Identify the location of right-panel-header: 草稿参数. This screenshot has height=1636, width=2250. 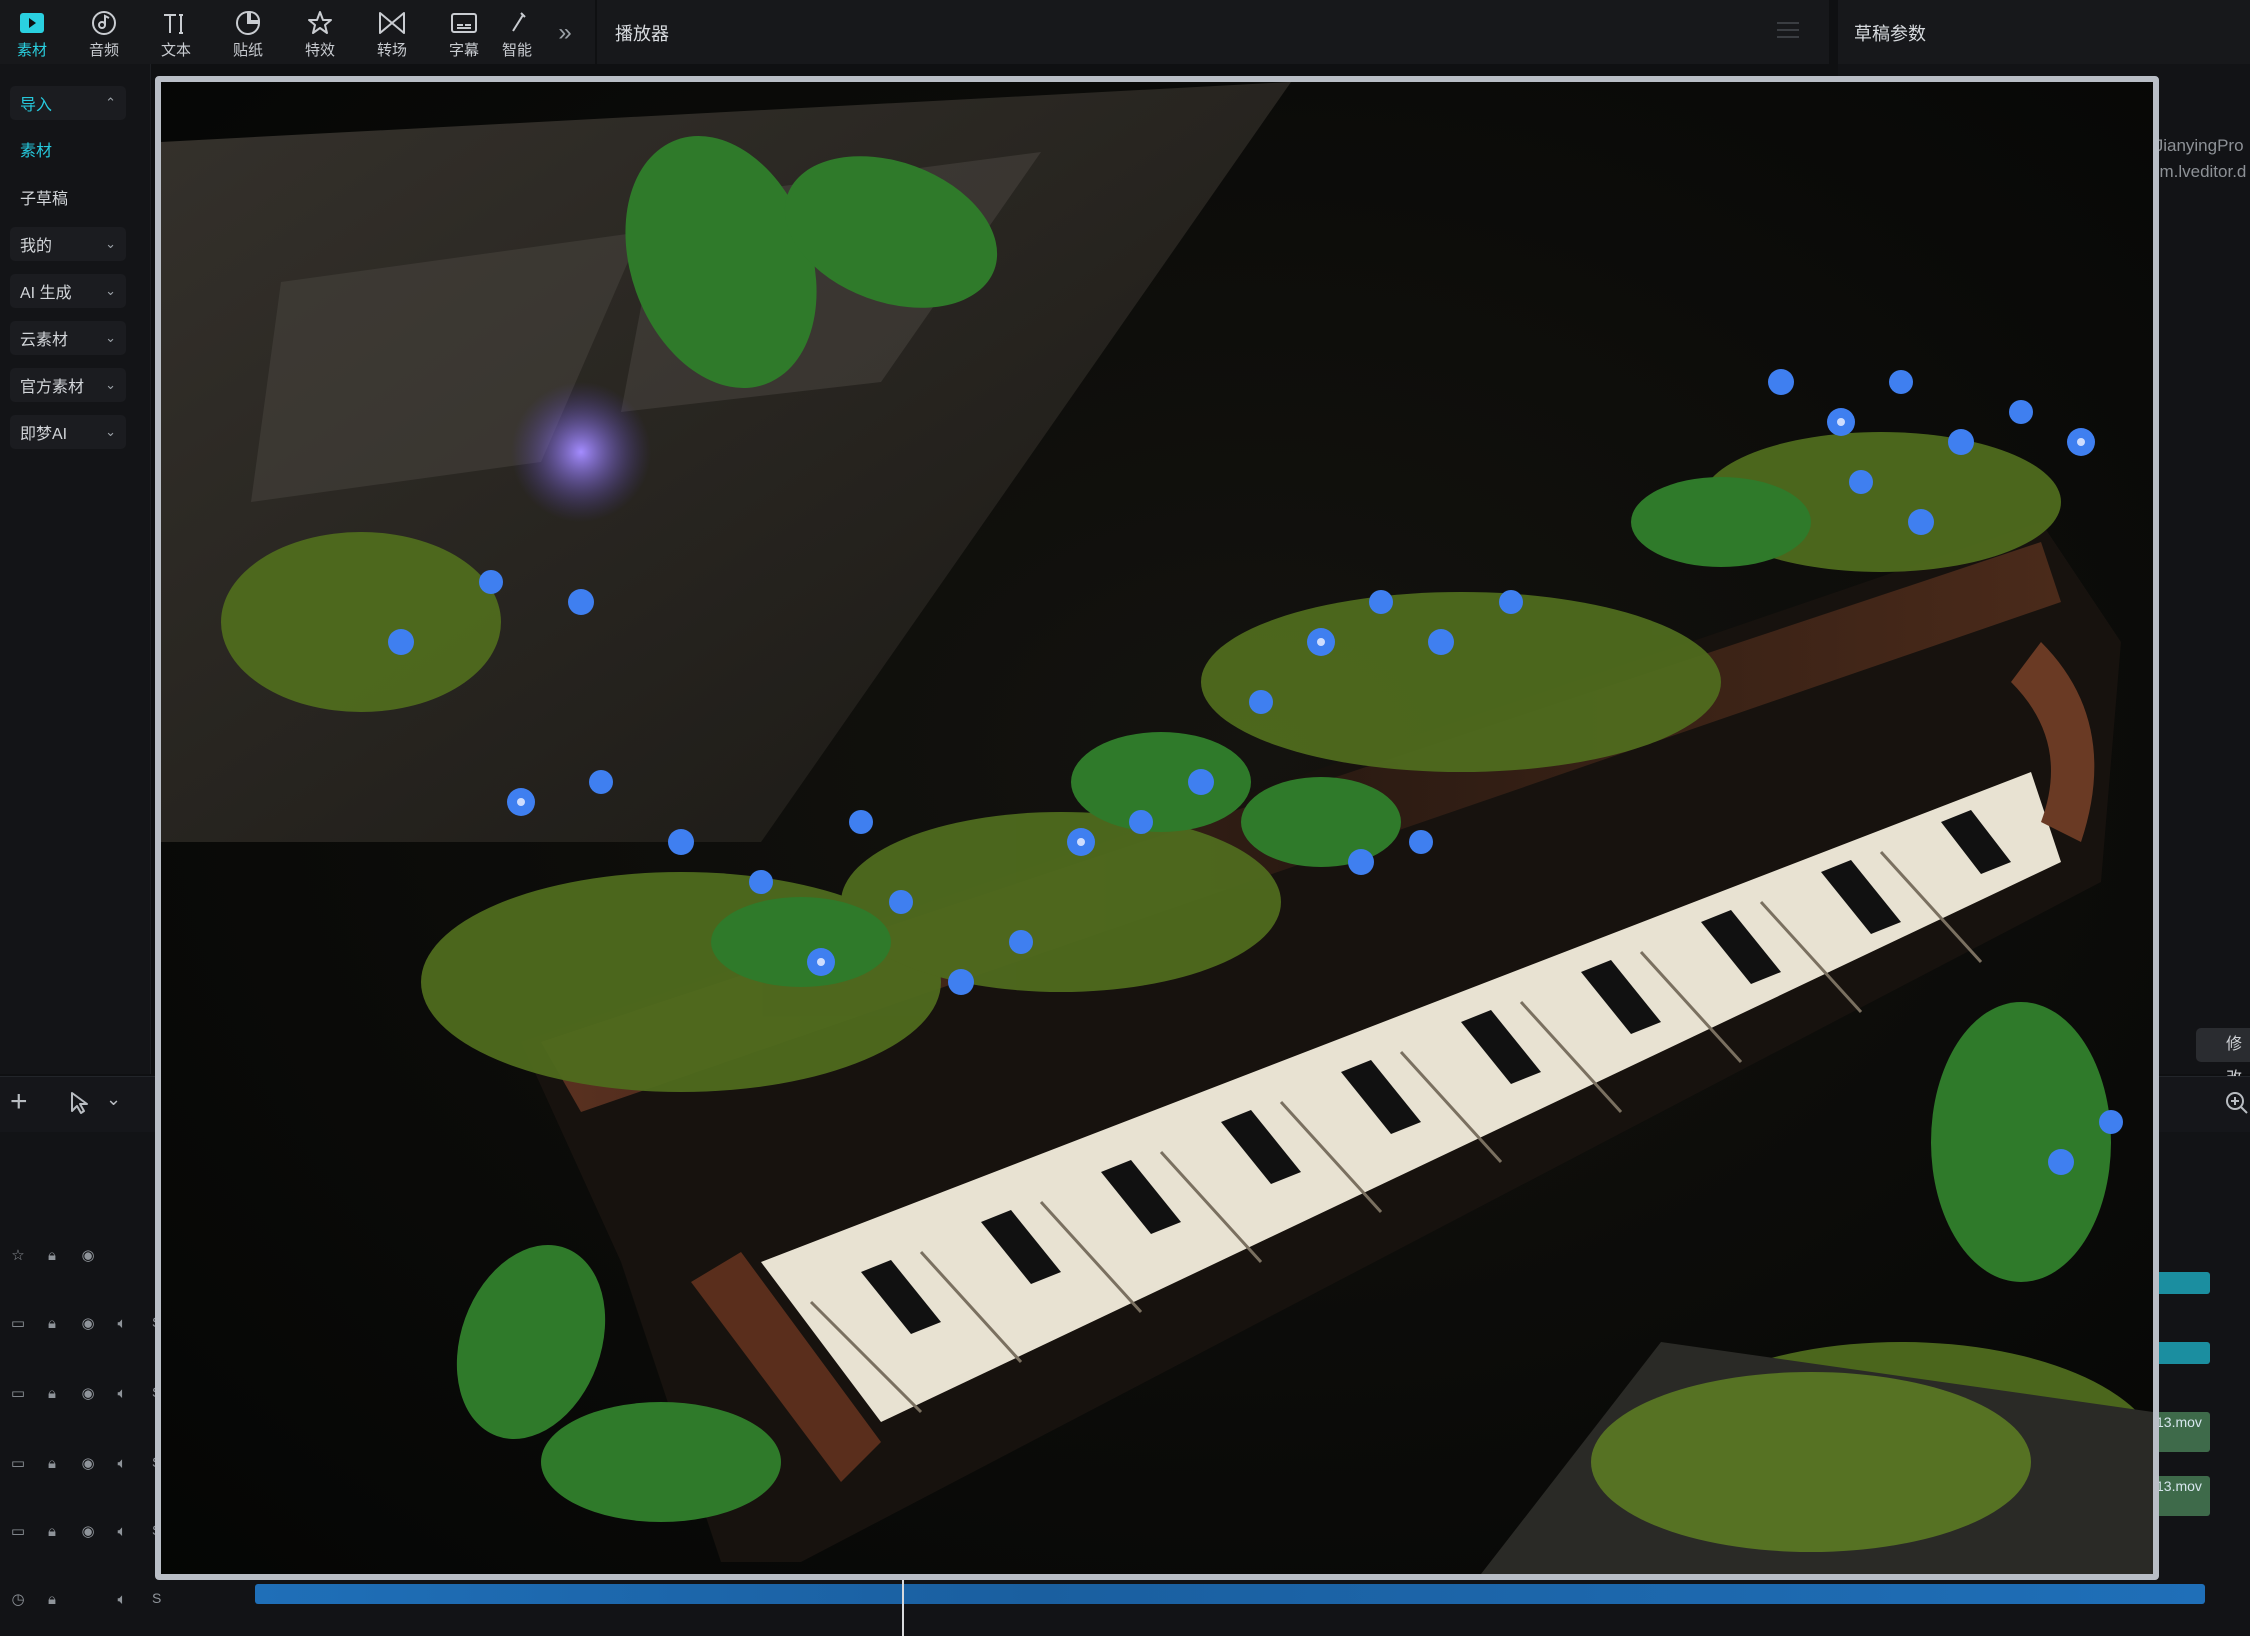
(2044, 32).